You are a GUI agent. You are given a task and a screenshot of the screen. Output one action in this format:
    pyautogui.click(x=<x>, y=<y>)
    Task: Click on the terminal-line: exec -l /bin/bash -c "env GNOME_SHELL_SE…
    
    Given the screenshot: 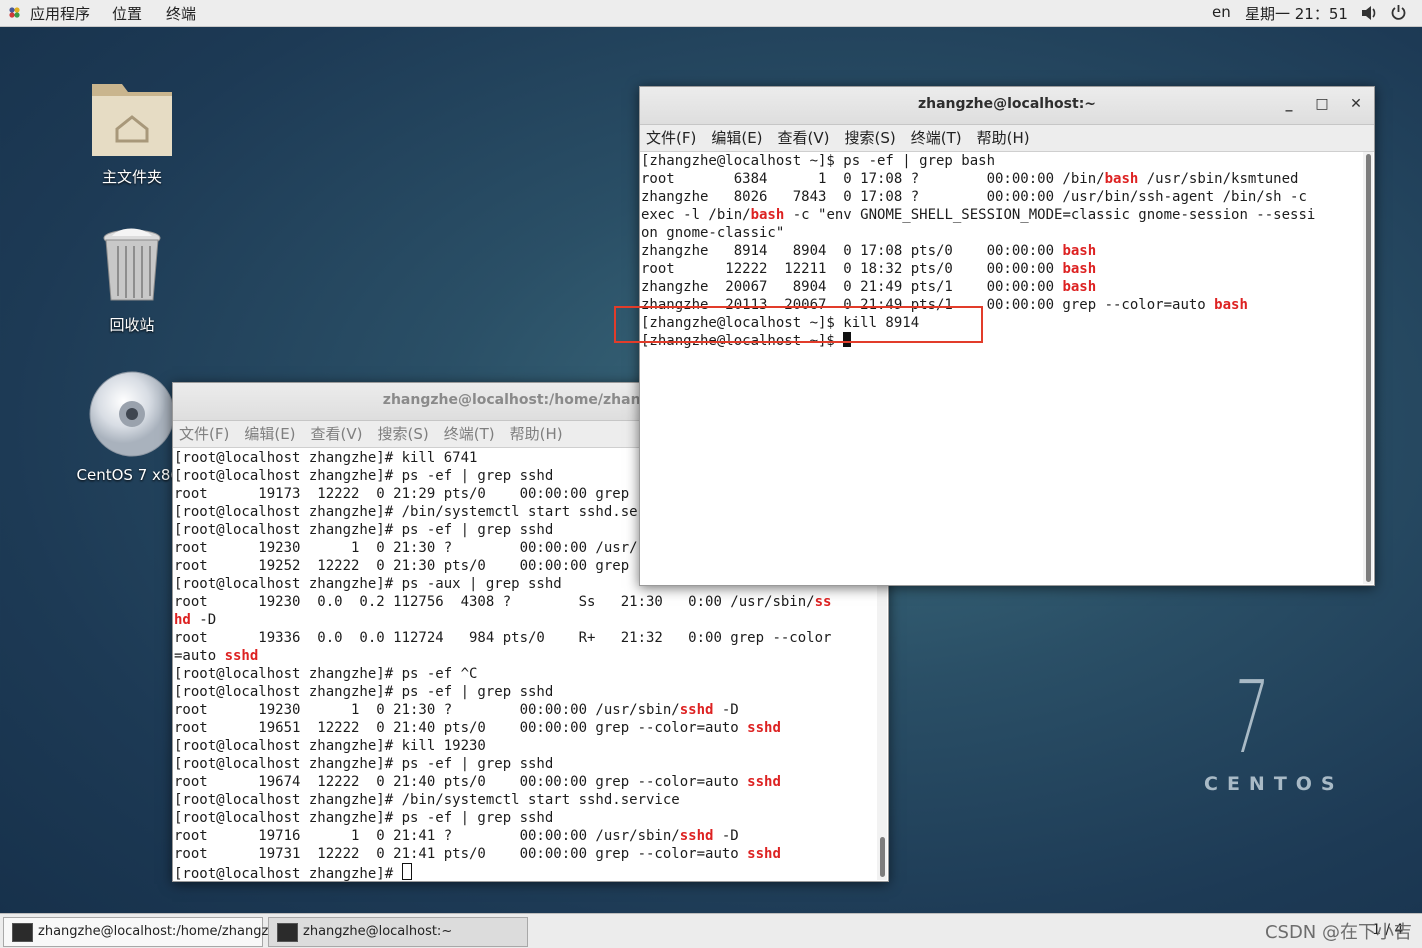 What is the action you would take?
    pyautogui.click(x=1001, y=215)
    